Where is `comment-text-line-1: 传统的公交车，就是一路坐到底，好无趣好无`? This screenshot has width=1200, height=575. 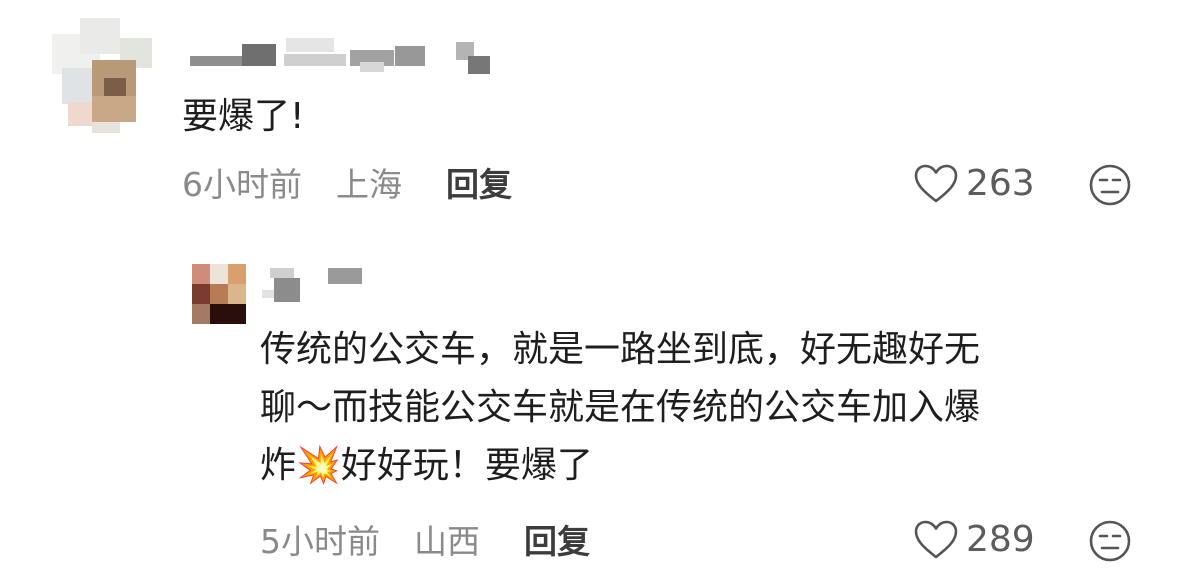 comment-text-line-1: 传统的公交车，就是一路坐到底，好无趣好无 is located at coordinates (620, 349).